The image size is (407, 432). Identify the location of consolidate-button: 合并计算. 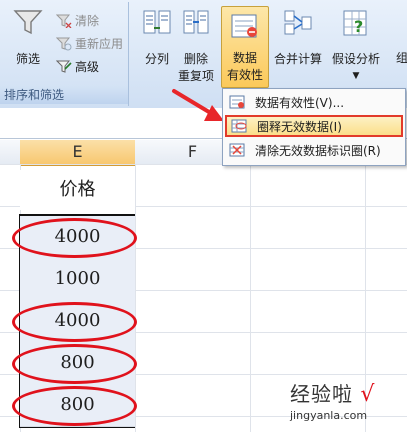
(298, 38).